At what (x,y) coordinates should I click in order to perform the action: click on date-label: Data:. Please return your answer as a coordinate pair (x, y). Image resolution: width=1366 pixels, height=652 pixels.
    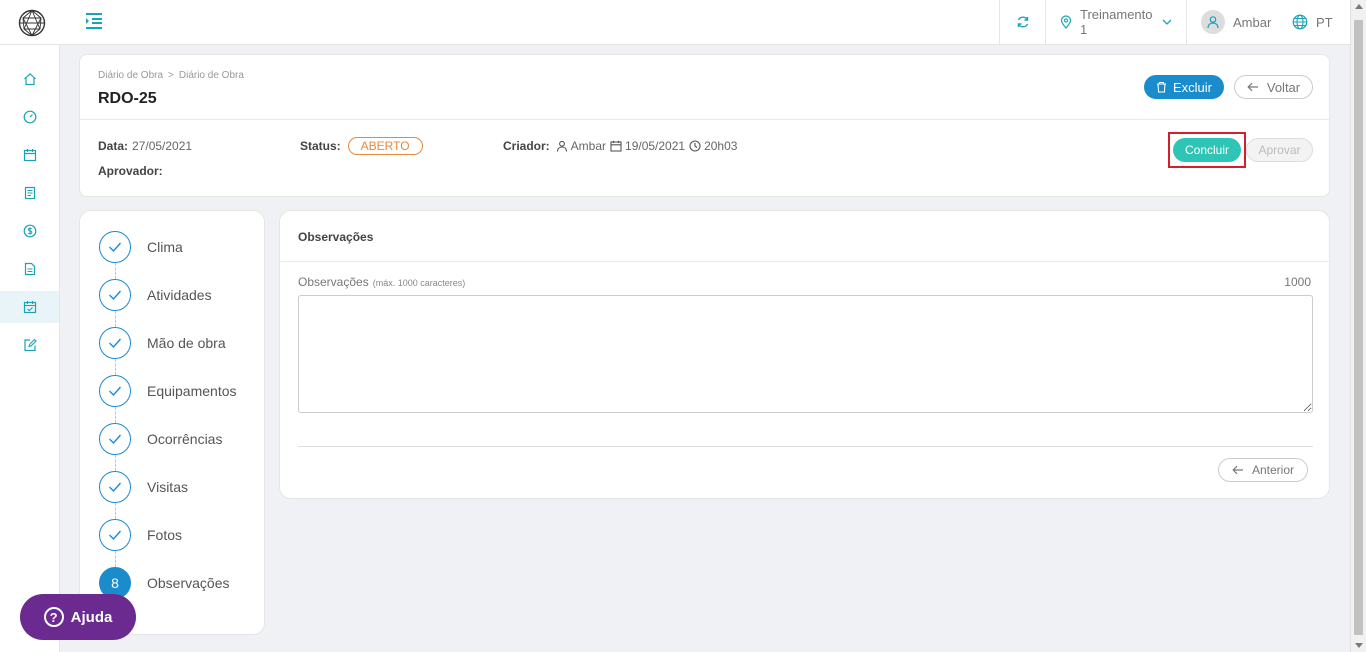
    Looking at the image, I should click on (113, 146).